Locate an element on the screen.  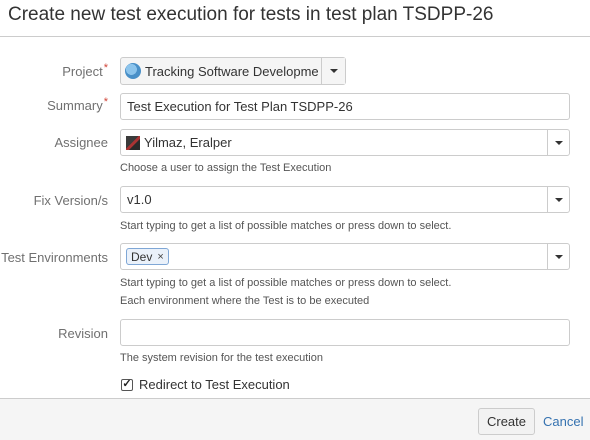
cancel-link: Cancel is located at coordinates (563, 421).